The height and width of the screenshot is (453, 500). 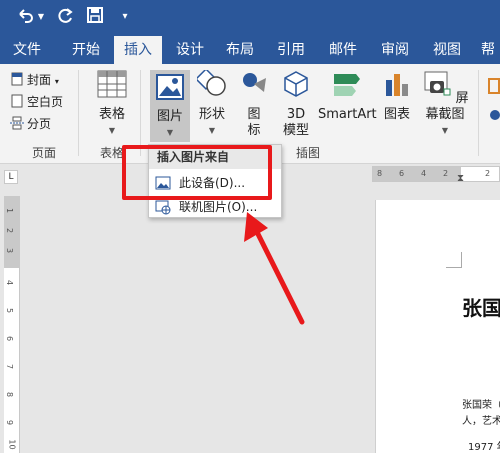 What do you see at coordinates (111, 153) in the screenshot?
I see `group-label-tables: 表格` at bounding box center [111, 153].